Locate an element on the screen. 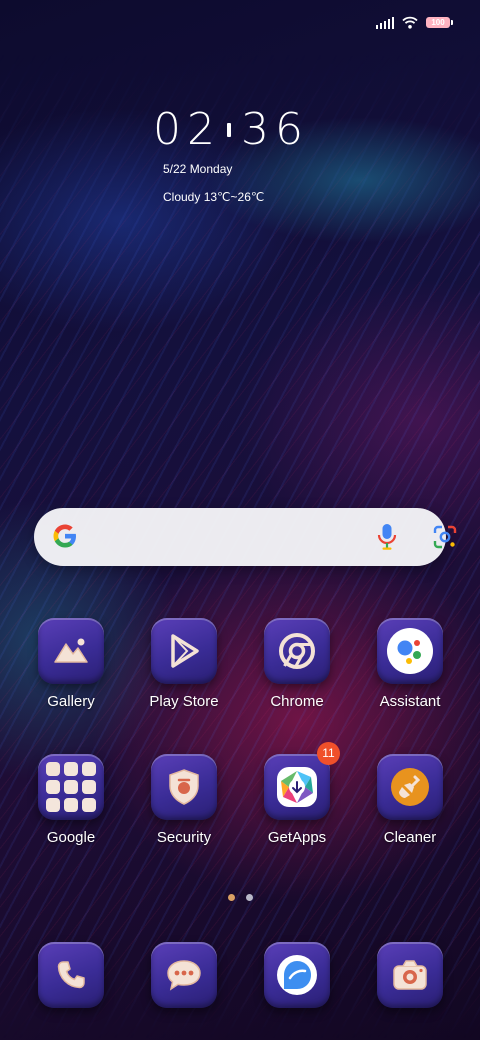  app-label: Chrome is located at coordinates (297, 701).